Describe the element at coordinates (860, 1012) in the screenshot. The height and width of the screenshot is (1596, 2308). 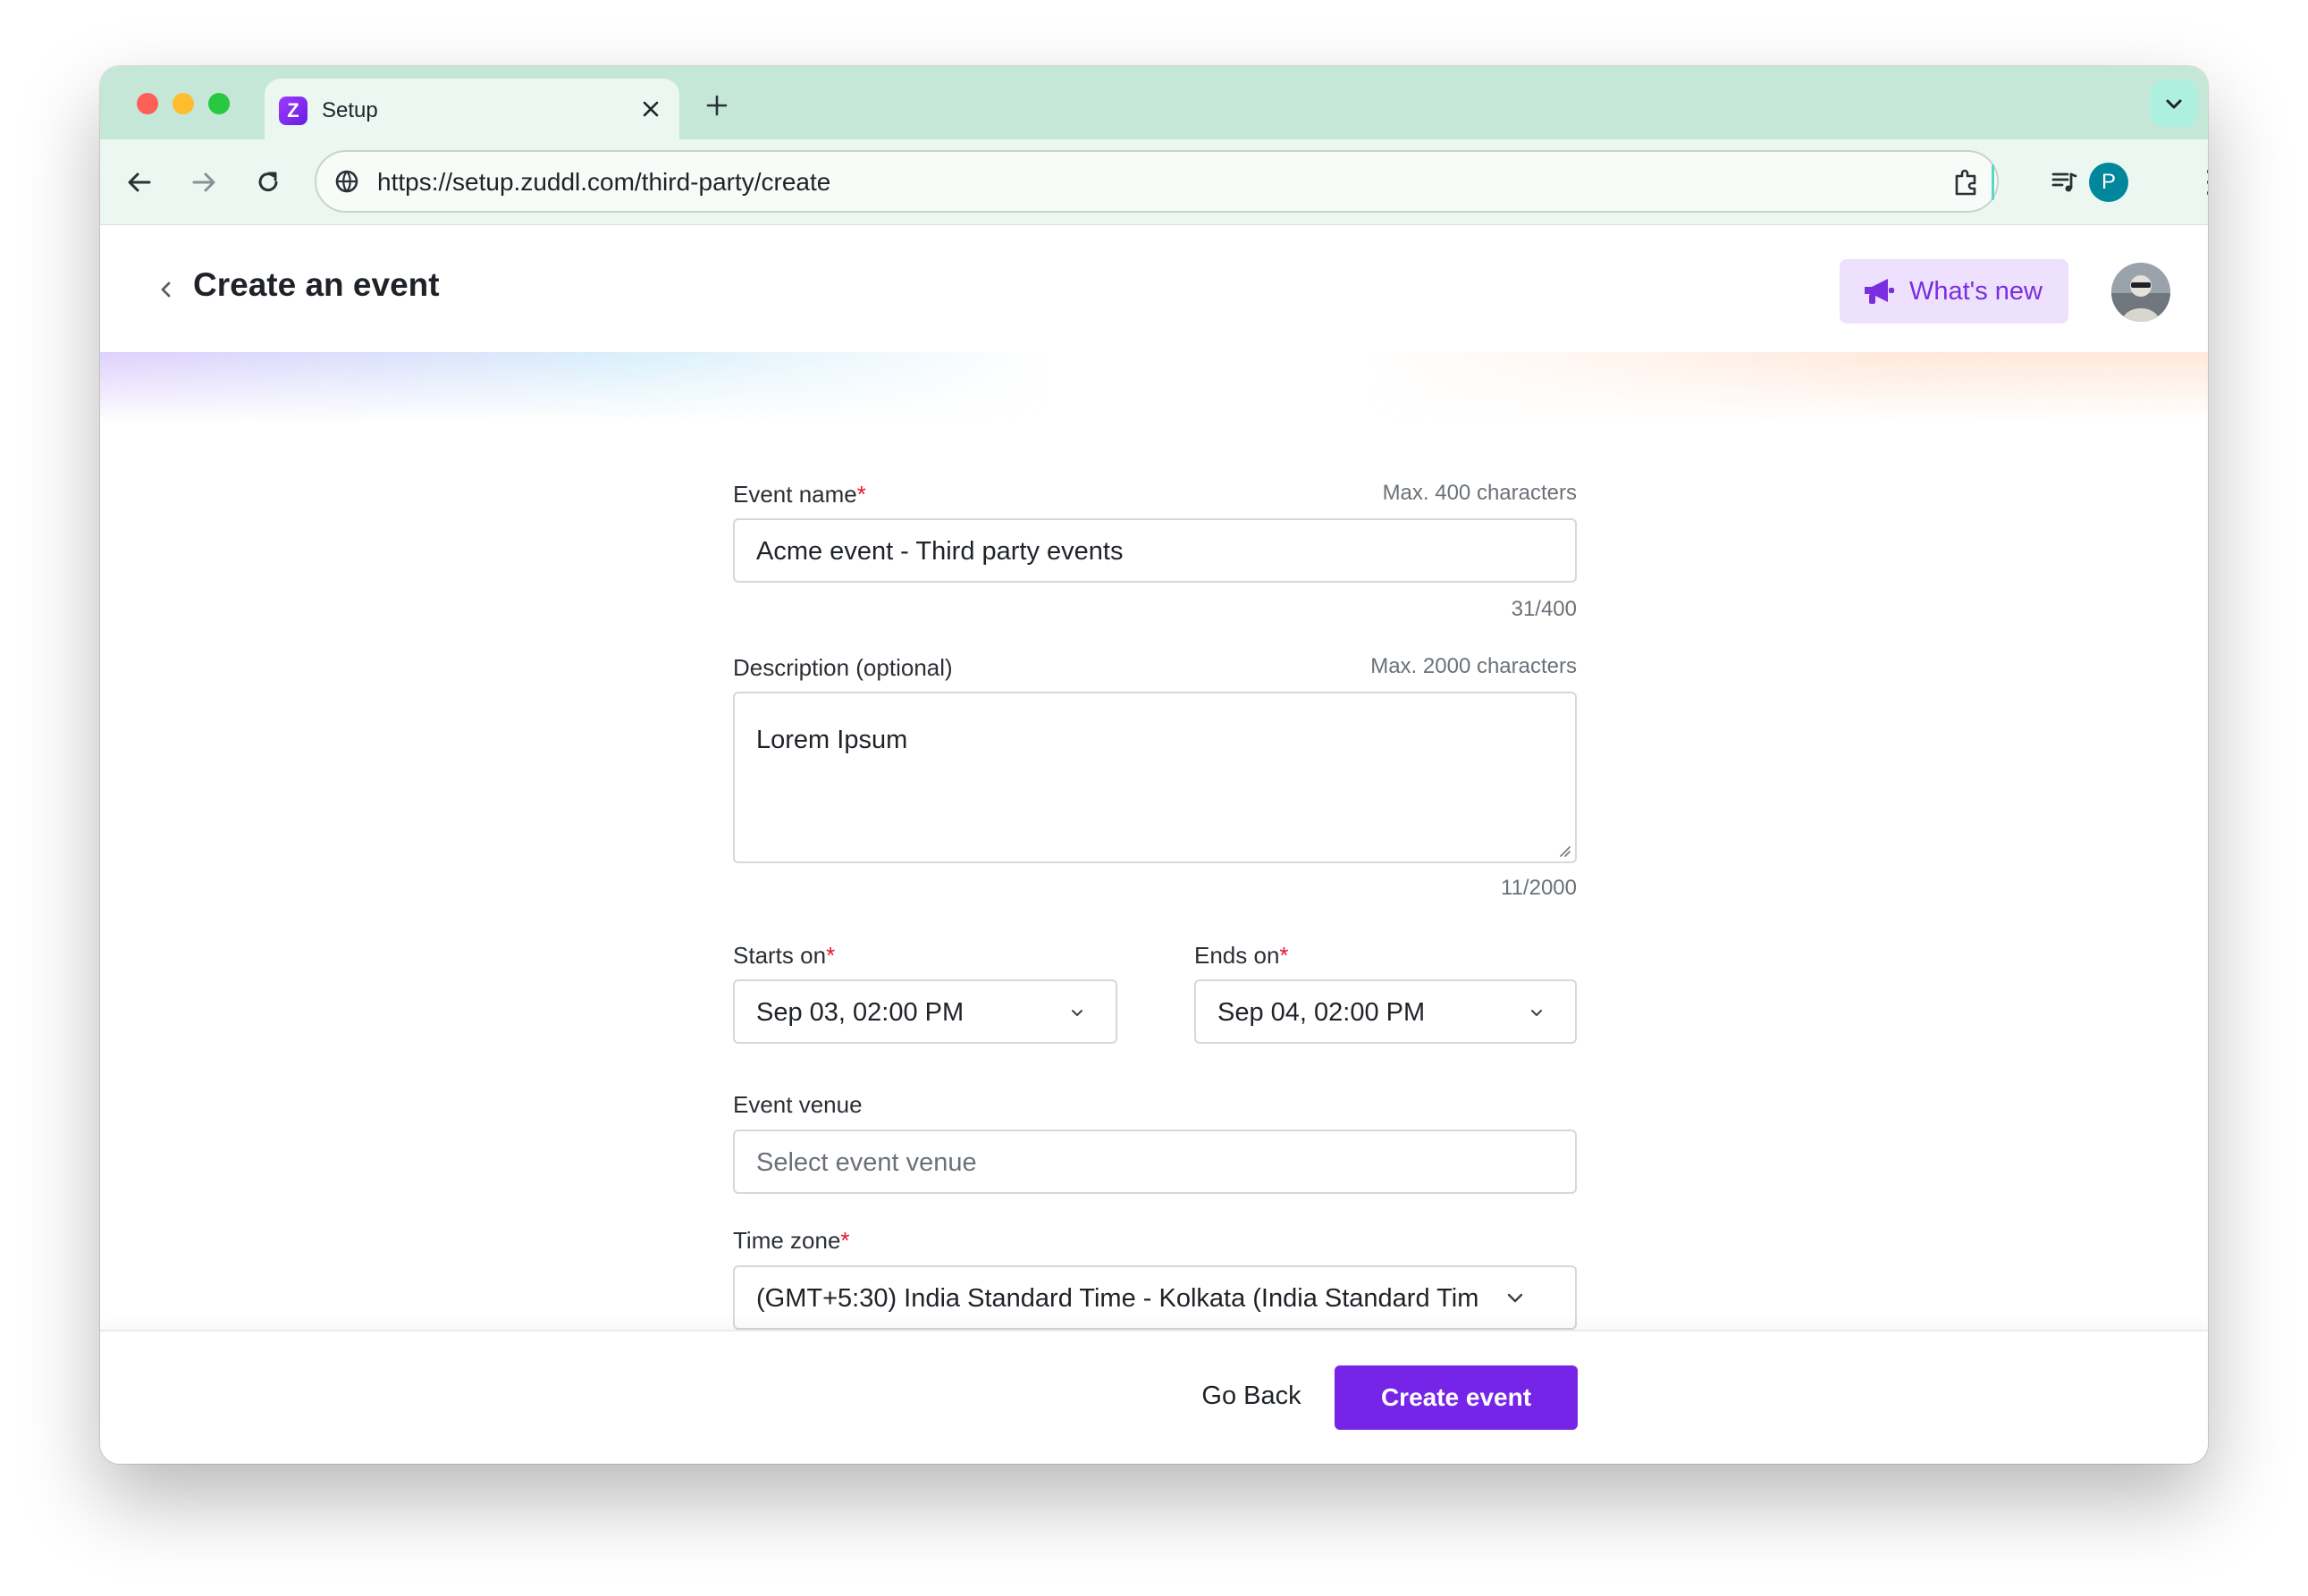
I see `starts-on-value: Sep 03, 02:00 PM` at that location.